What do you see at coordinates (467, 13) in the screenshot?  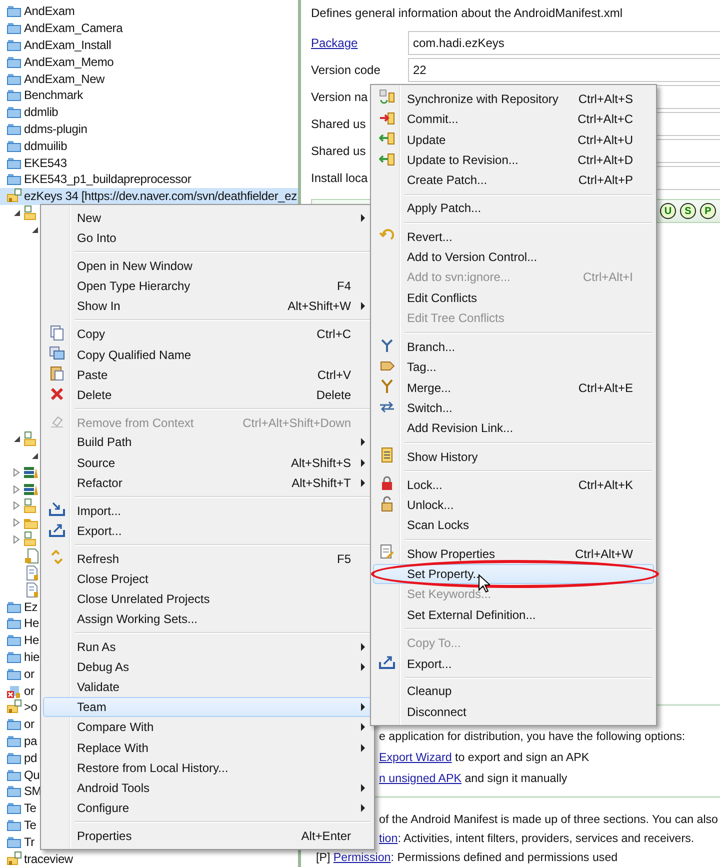 I see `section-description: Defines general information about the AndroidManifest.xml` at bounding box center [467, 13].